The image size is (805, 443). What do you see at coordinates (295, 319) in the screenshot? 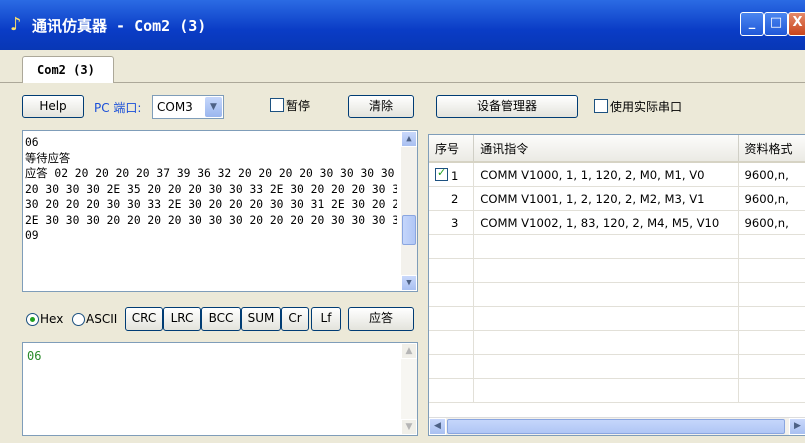
I see `cr-button: Cr` at bounding box center [295, 319].